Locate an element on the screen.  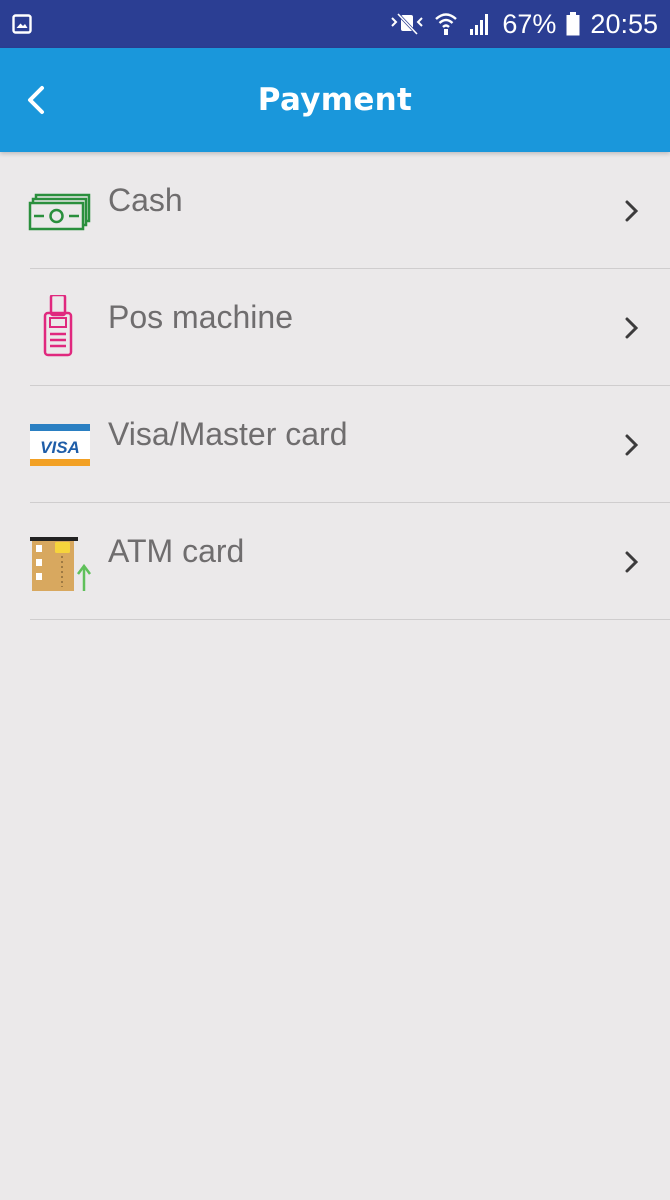
gallery-icon is located at coordinates (22, 24).